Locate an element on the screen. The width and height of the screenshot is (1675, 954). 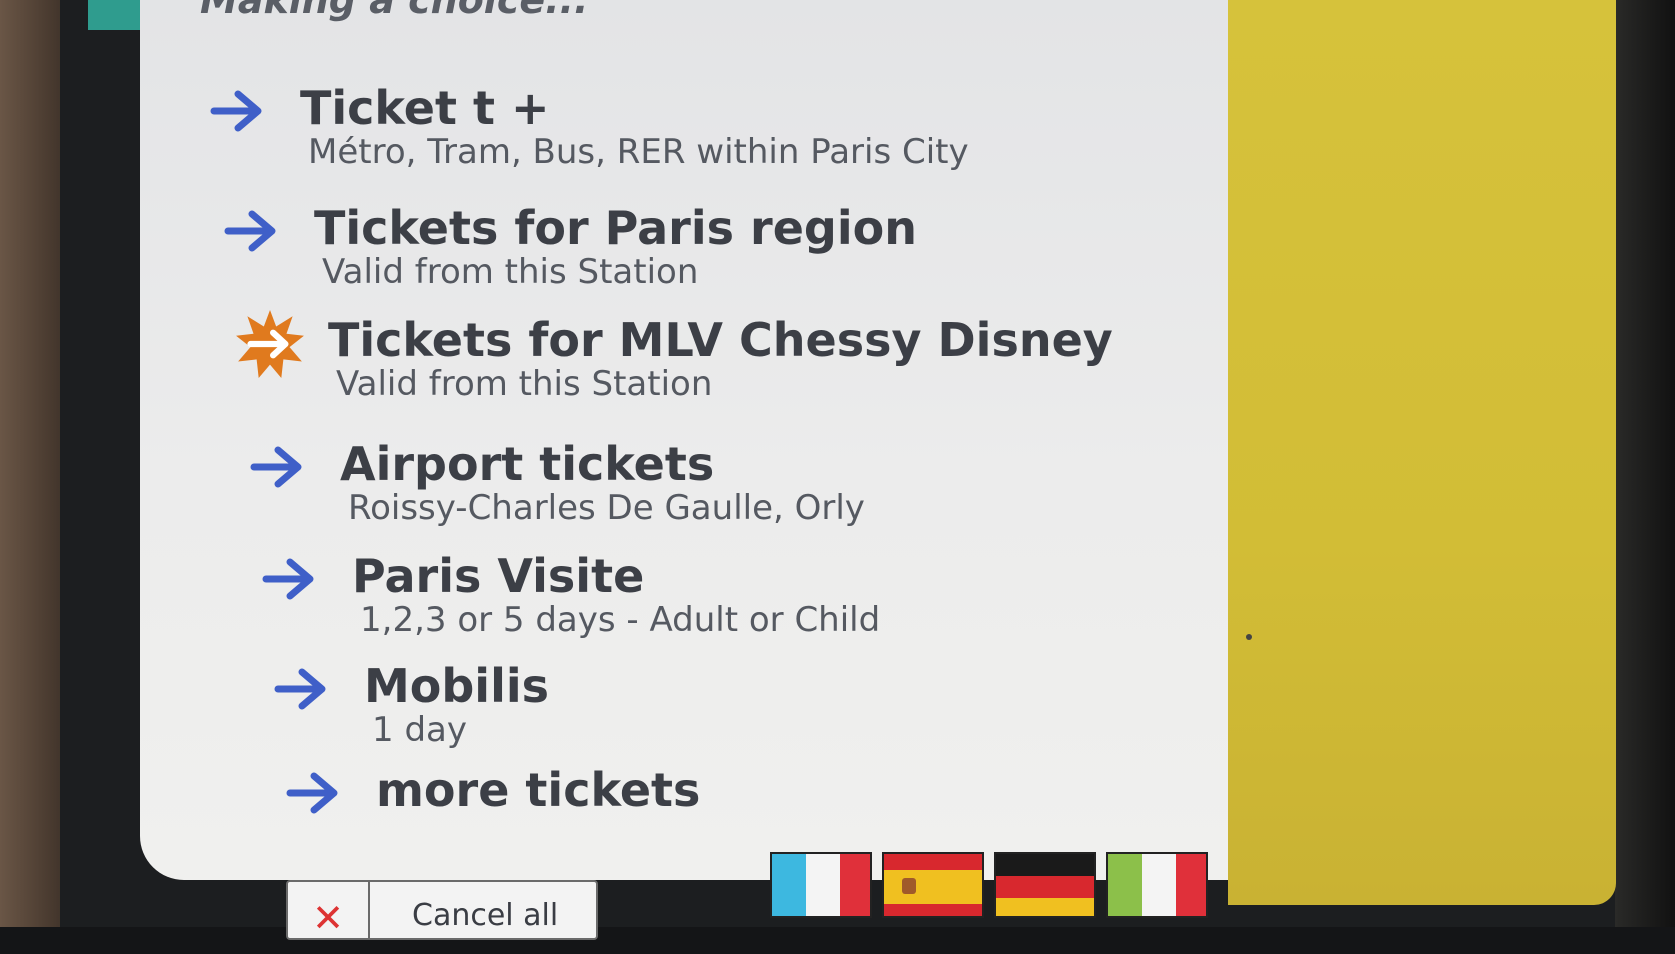
italian-flag is located at coordinates (1157, 885).